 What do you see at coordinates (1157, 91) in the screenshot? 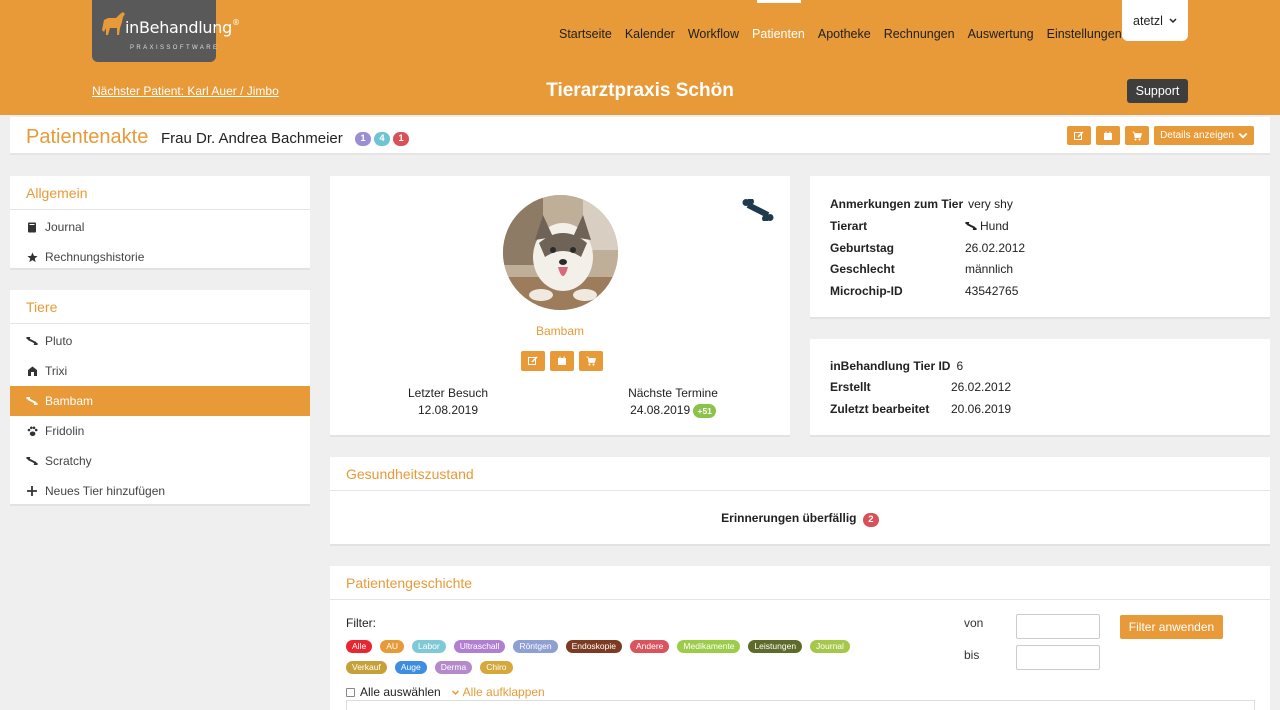
I see `support-button: Support` at bounding box center [1157, 91].